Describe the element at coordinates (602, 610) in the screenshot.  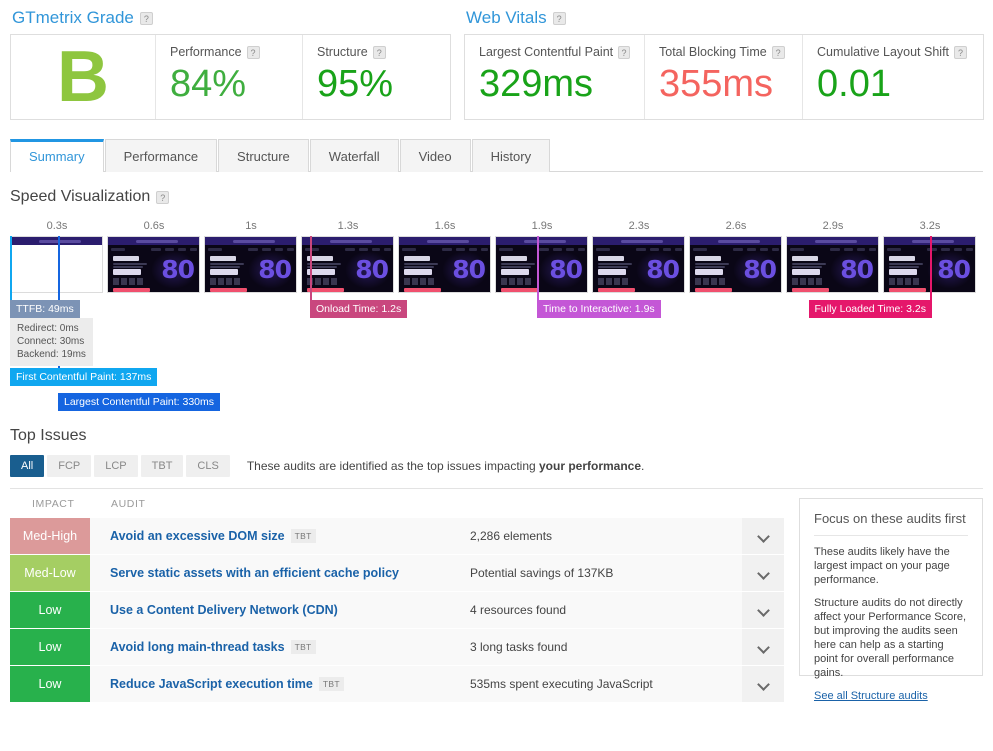
I see `audit-value: 4 resources found` at that location.